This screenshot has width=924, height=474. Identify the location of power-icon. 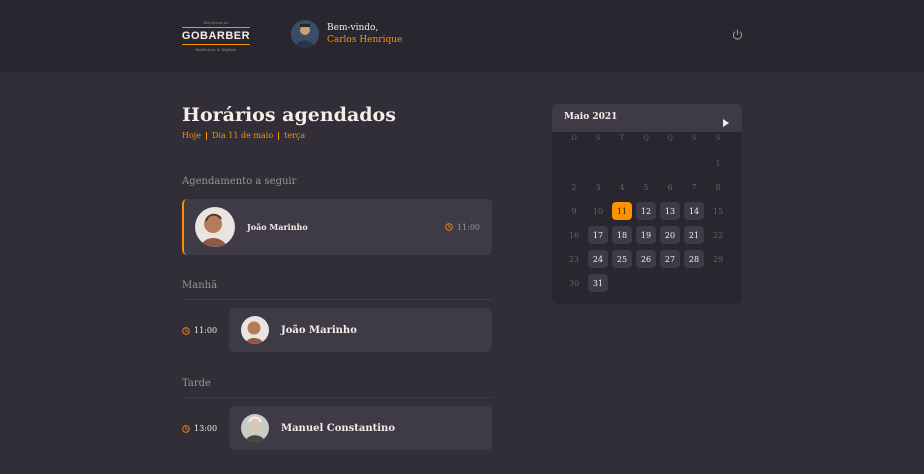
(737, 34).